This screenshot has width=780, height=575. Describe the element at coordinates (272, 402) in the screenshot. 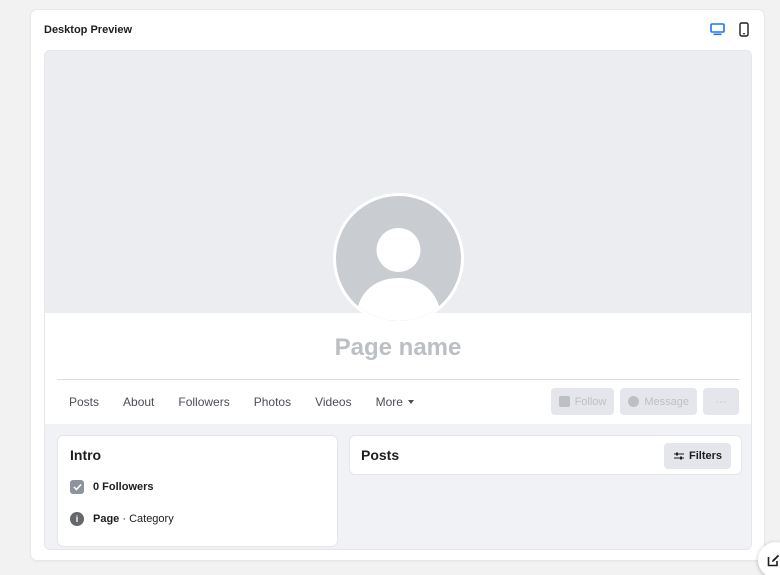

I see `tab-photos: Photos` at that location.